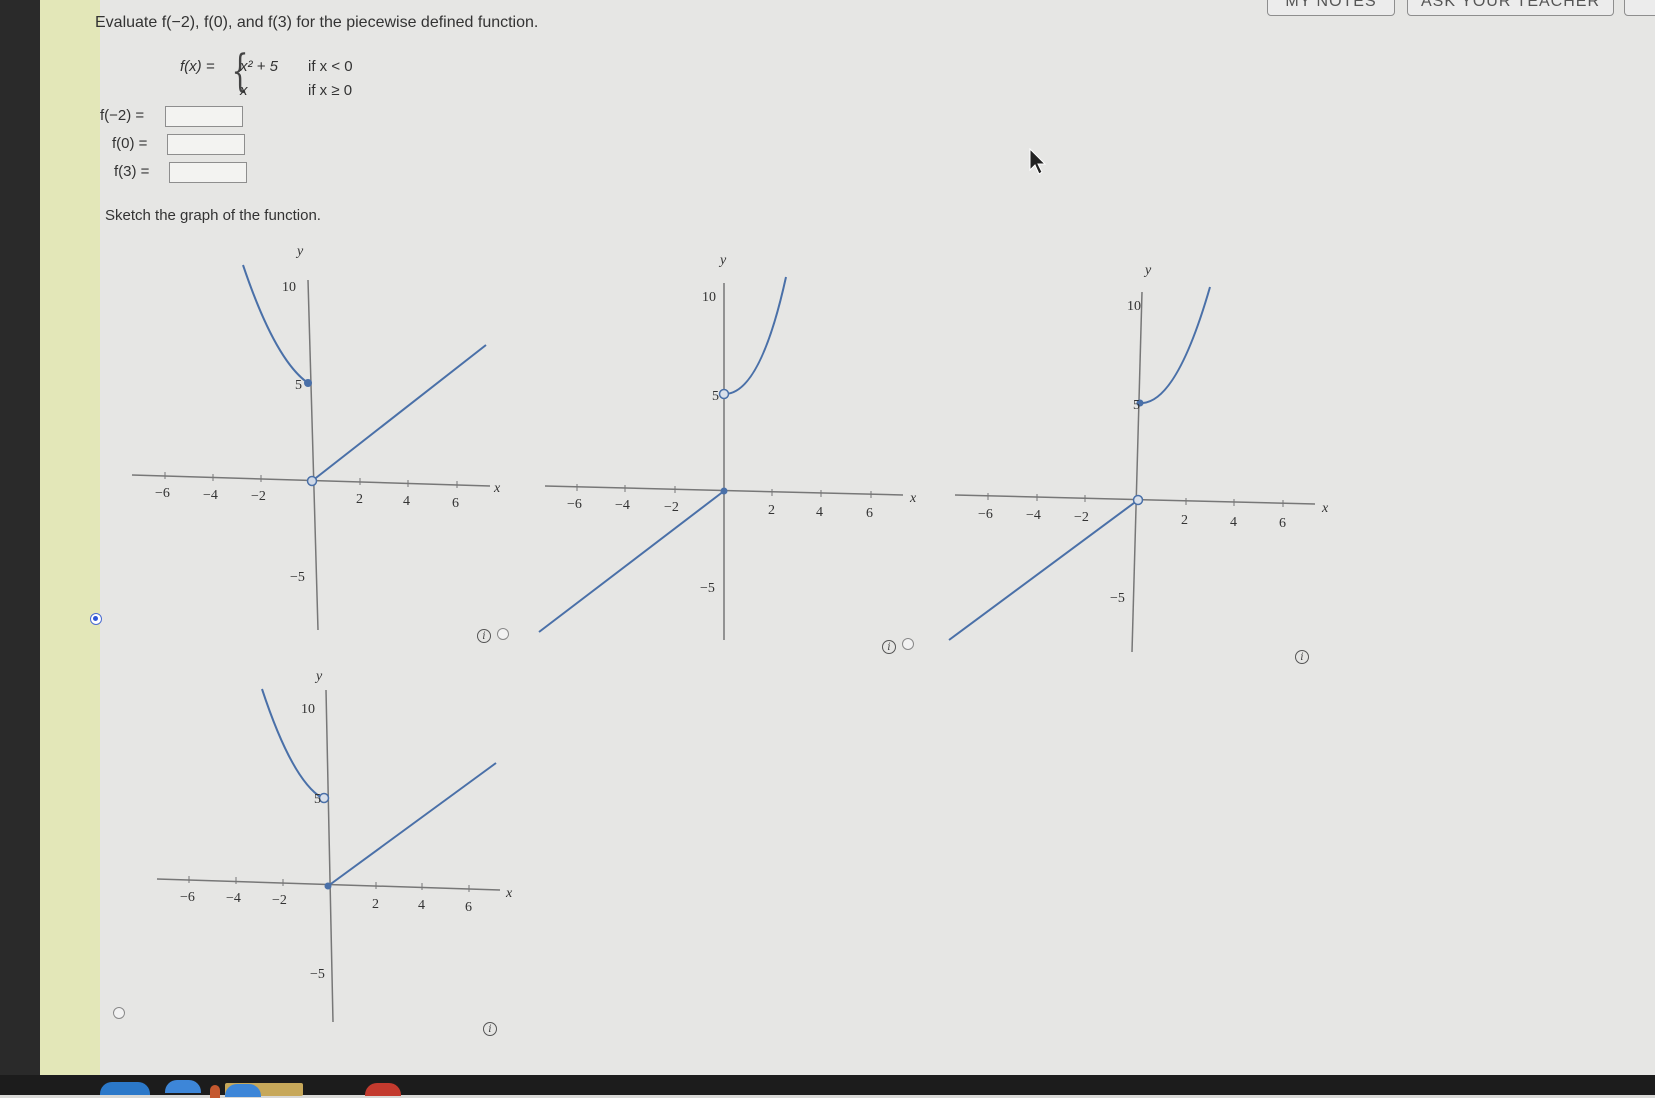 This screenshot has width=1655, height=1098. What do you see at coordinates (468, 907) in the screenshot?
I see `graph-d-tick-6: 6` at bounding box center [468, 907].